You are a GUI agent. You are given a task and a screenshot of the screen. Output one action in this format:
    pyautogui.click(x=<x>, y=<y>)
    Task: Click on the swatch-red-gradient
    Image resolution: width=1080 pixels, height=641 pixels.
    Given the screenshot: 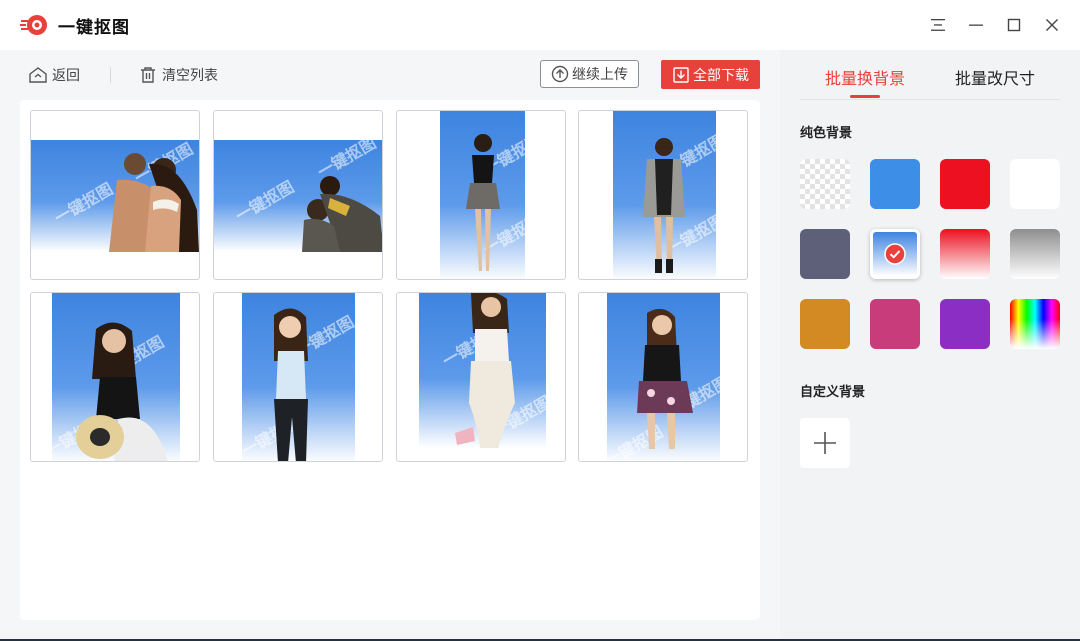 What is the action you would take?
    pyautogui.click(x=965, y=254)
    